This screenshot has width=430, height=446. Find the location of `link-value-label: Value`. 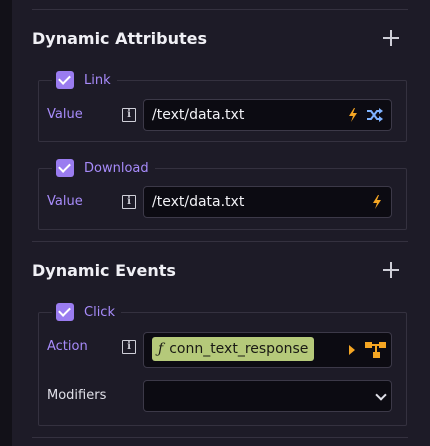

link-value-label: Value is located at coordinates (65, 114).